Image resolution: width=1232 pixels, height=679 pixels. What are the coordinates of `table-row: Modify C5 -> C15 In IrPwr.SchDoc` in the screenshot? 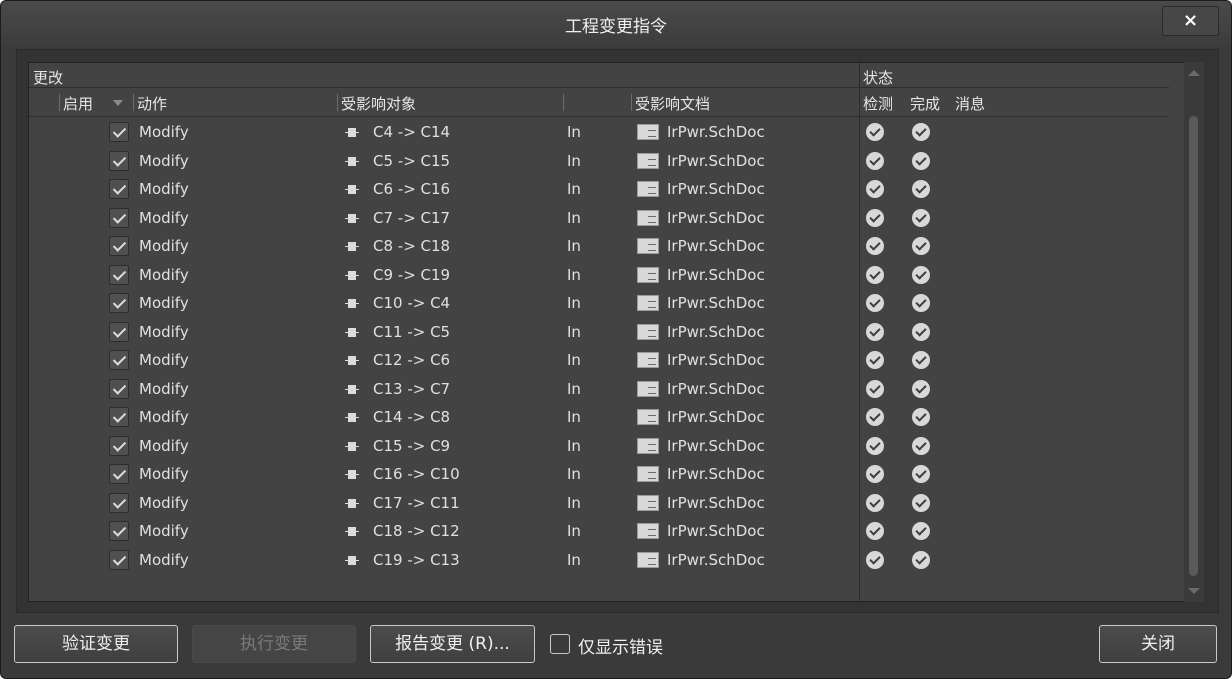 It's located at (599, 161).